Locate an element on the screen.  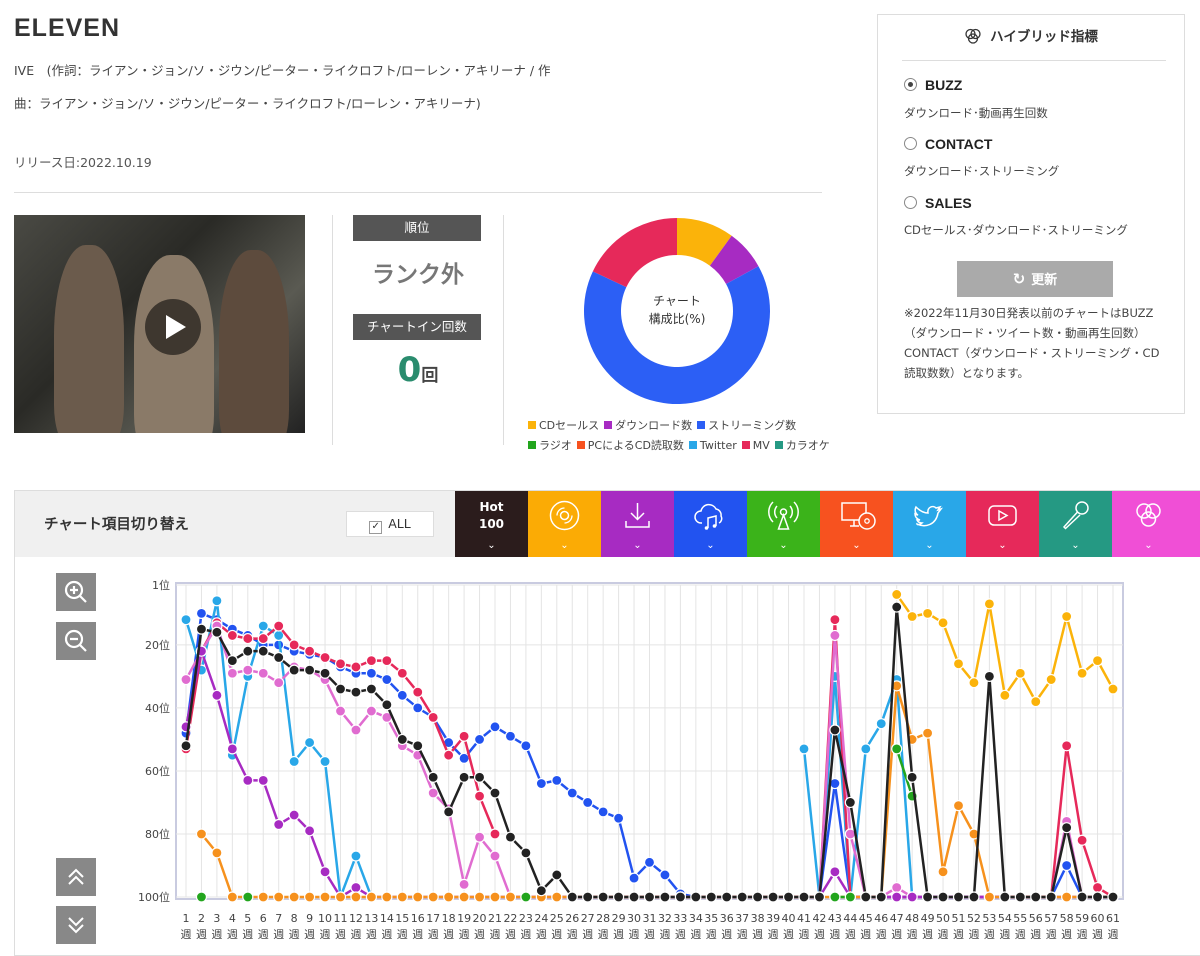
zoom-out-button is located at coordinates (76, 641).